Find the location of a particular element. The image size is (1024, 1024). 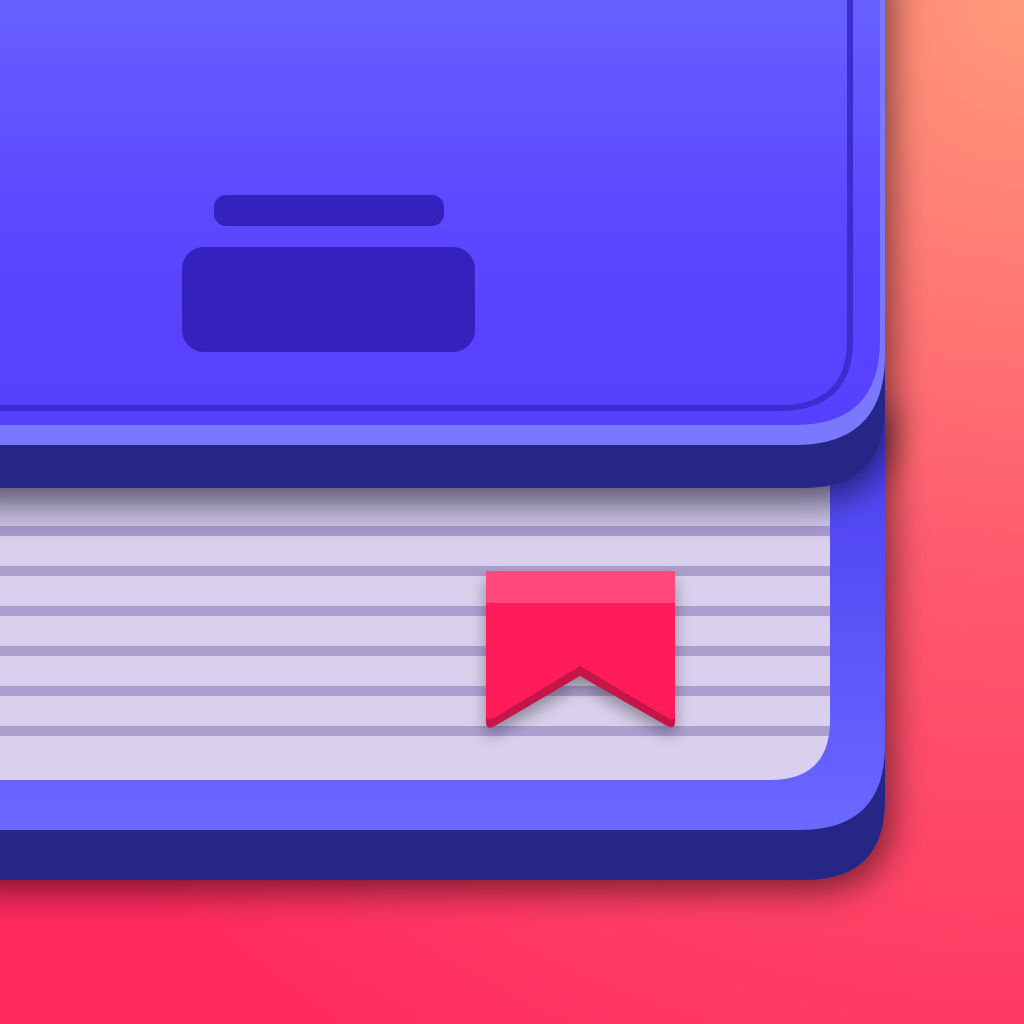

cover-label is located at coordinates (328, 273).